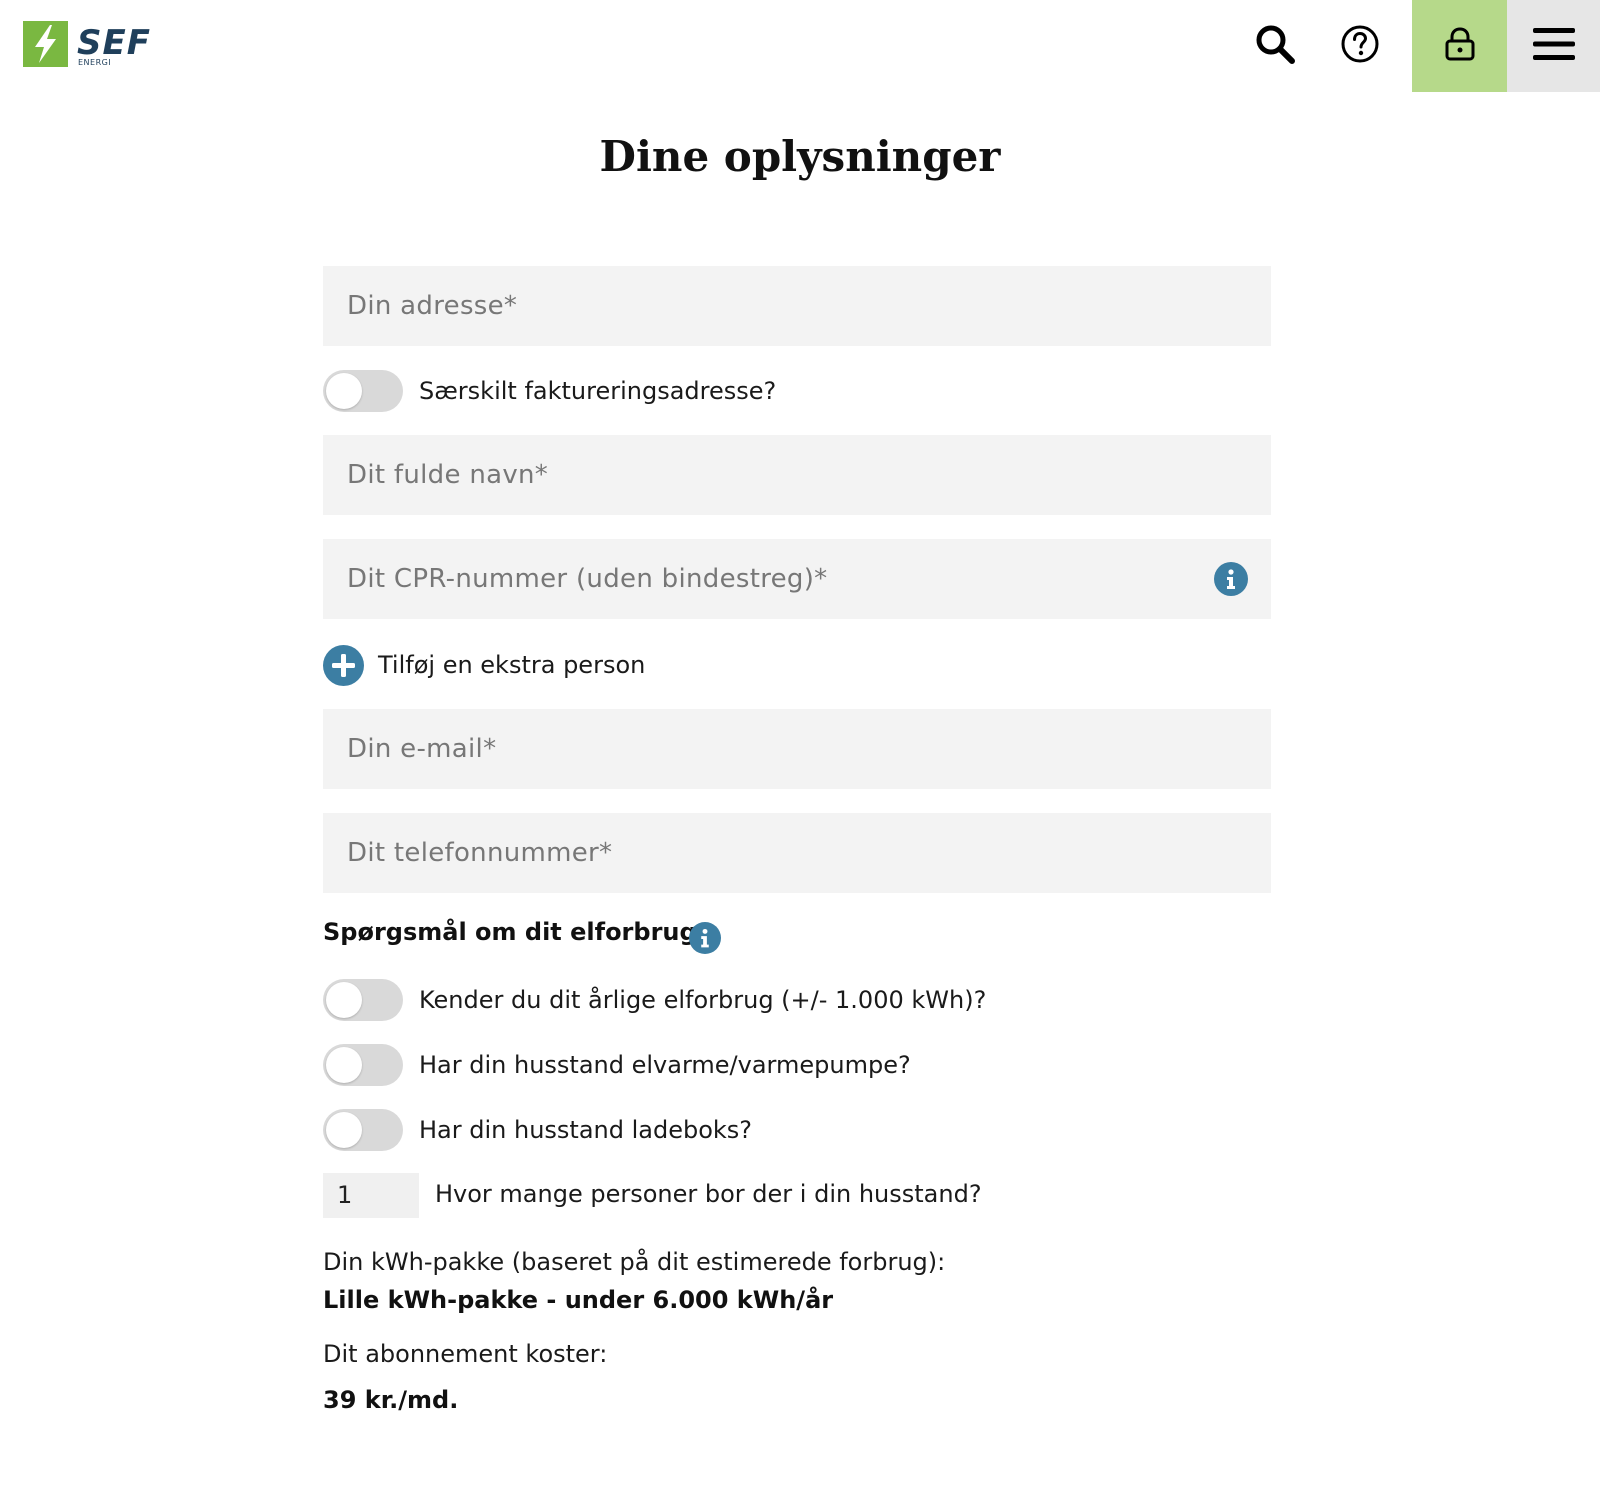 This screenshot has width=1600, height=1510. I want to click on heat-pump-row: Har din husstand elvarme/varmepumpe?, so click(617, 1065).